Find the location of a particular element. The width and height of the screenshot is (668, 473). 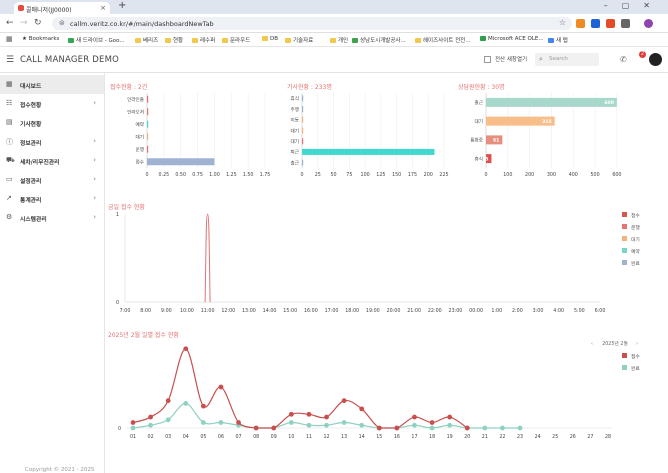

y-tick-label: 대기 is located at coordinates (479, 121).